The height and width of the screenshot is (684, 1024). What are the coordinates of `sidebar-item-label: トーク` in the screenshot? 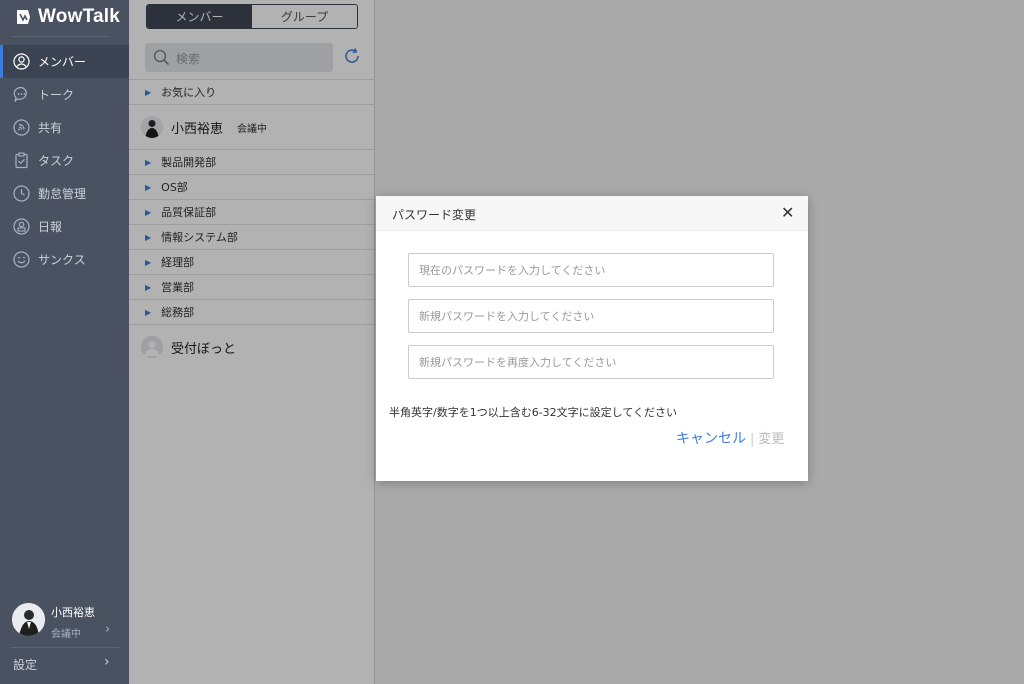 It's located at (56, 95).